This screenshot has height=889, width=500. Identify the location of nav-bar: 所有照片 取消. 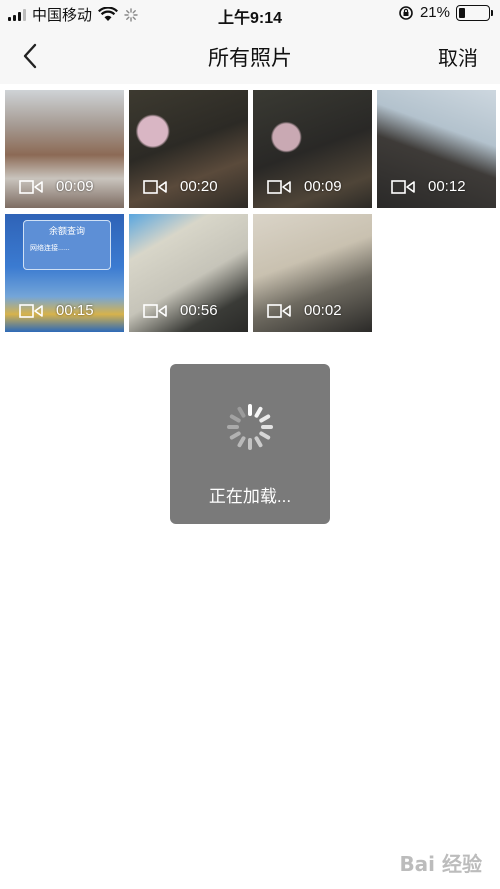
(250, 56).